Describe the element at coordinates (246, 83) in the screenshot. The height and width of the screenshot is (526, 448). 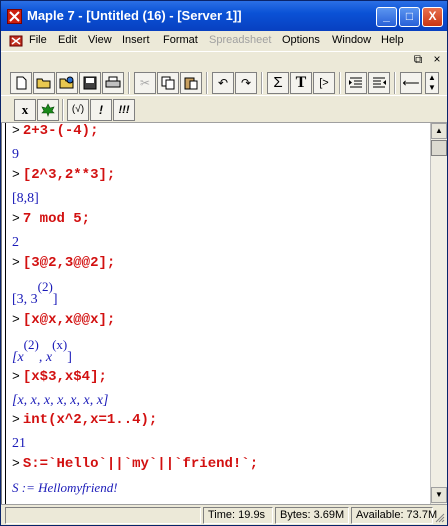
I see `redo-icon: ↷` at that location.